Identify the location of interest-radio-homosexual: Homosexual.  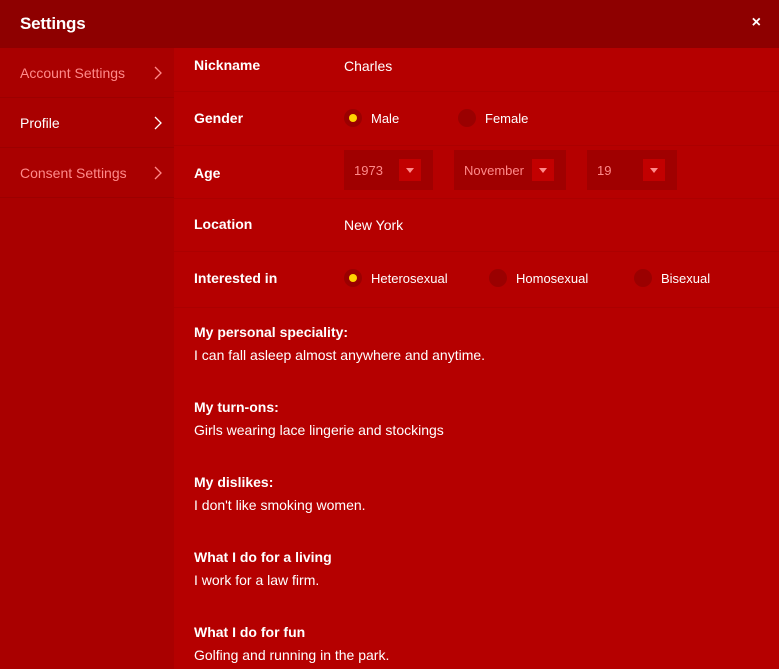
(538, 278).